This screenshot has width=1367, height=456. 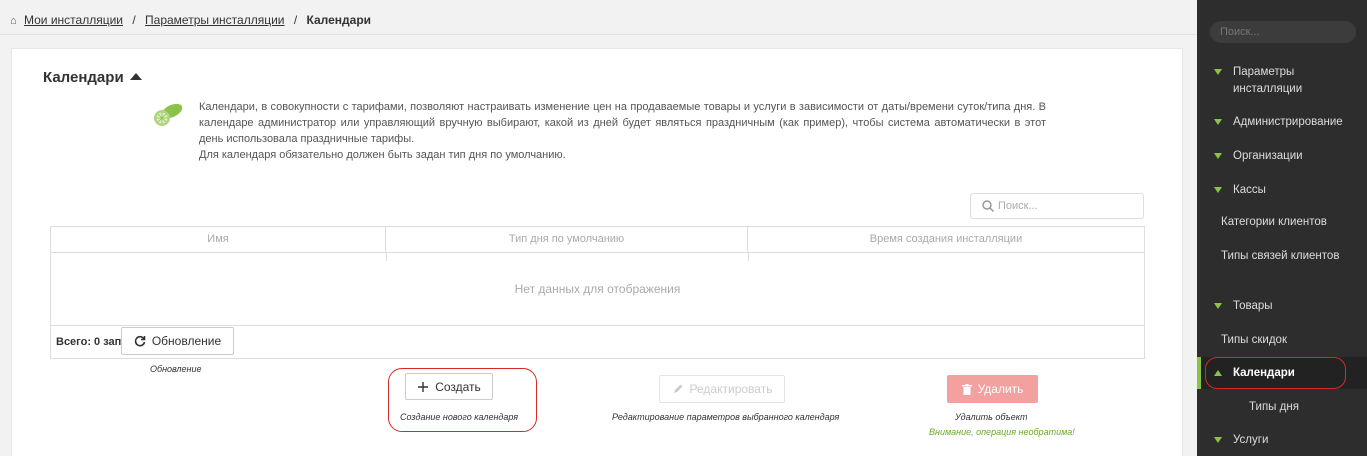 I want to click on refresh-button: Обновление, so click(x=177, y=341).